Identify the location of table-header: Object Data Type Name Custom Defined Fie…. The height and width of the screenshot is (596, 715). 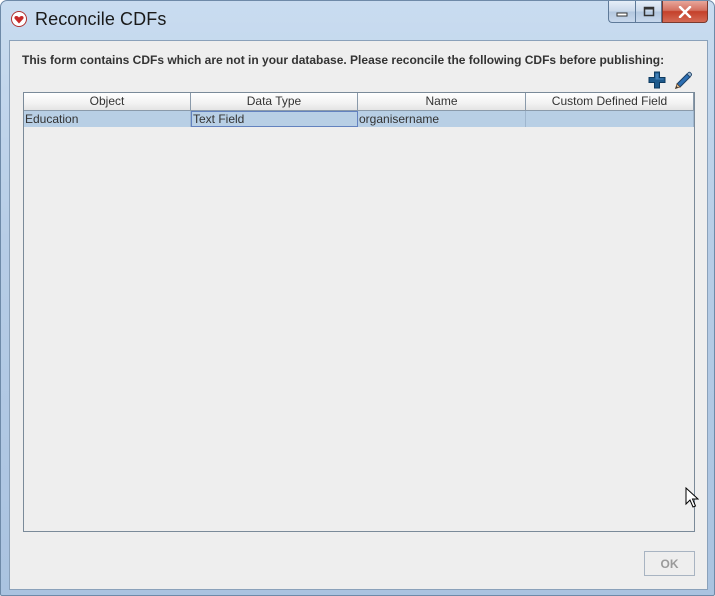
(359, 102).